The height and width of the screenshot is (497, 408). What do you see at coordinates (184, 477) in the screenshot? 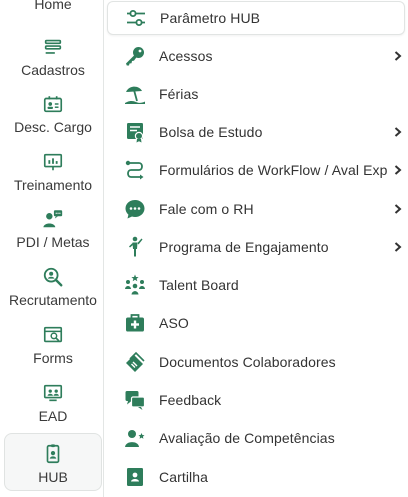
I see `menu-item-label: Cartilha` at bounding box center [184, 477].